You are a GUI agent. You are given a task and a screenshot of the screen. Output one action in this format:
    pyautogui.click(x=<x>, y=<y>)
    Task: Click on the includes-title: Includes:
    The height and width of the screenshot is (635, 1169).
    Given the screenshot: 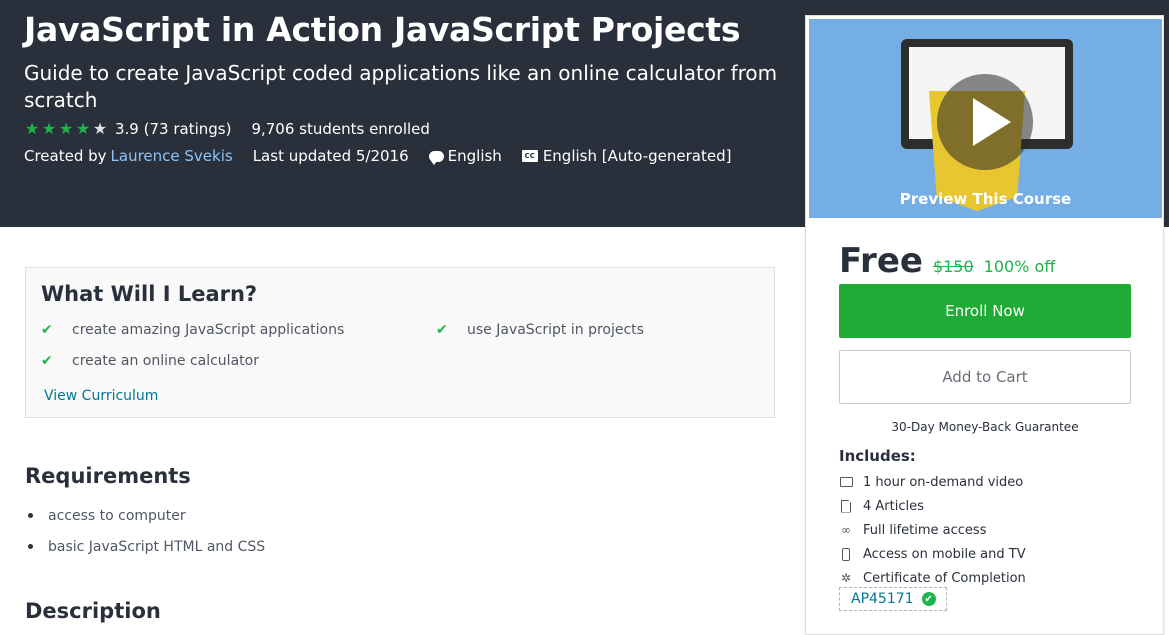 What is the action you would take?
    pyautogui.click(x=877, y=456)
    